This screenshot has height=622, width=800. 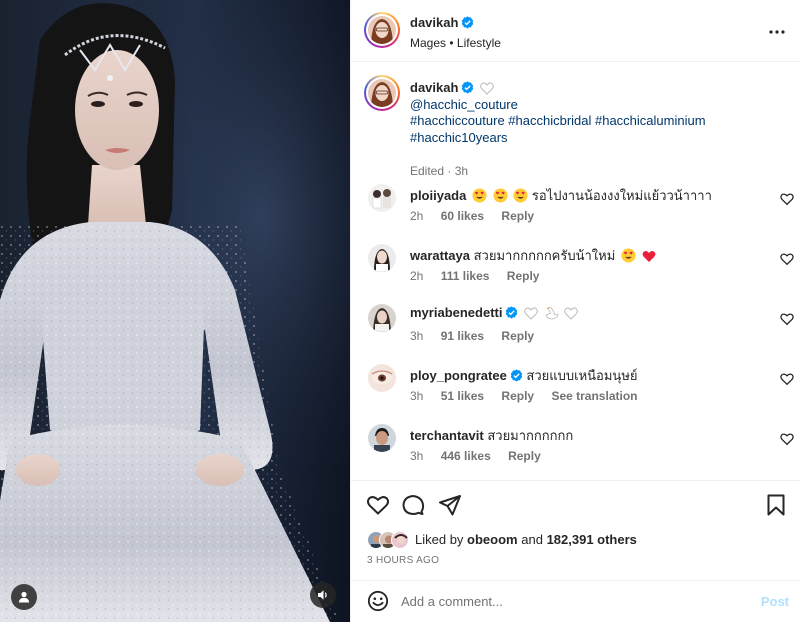 I want to click on audio-toggle-button, so click(x=323, y=595).